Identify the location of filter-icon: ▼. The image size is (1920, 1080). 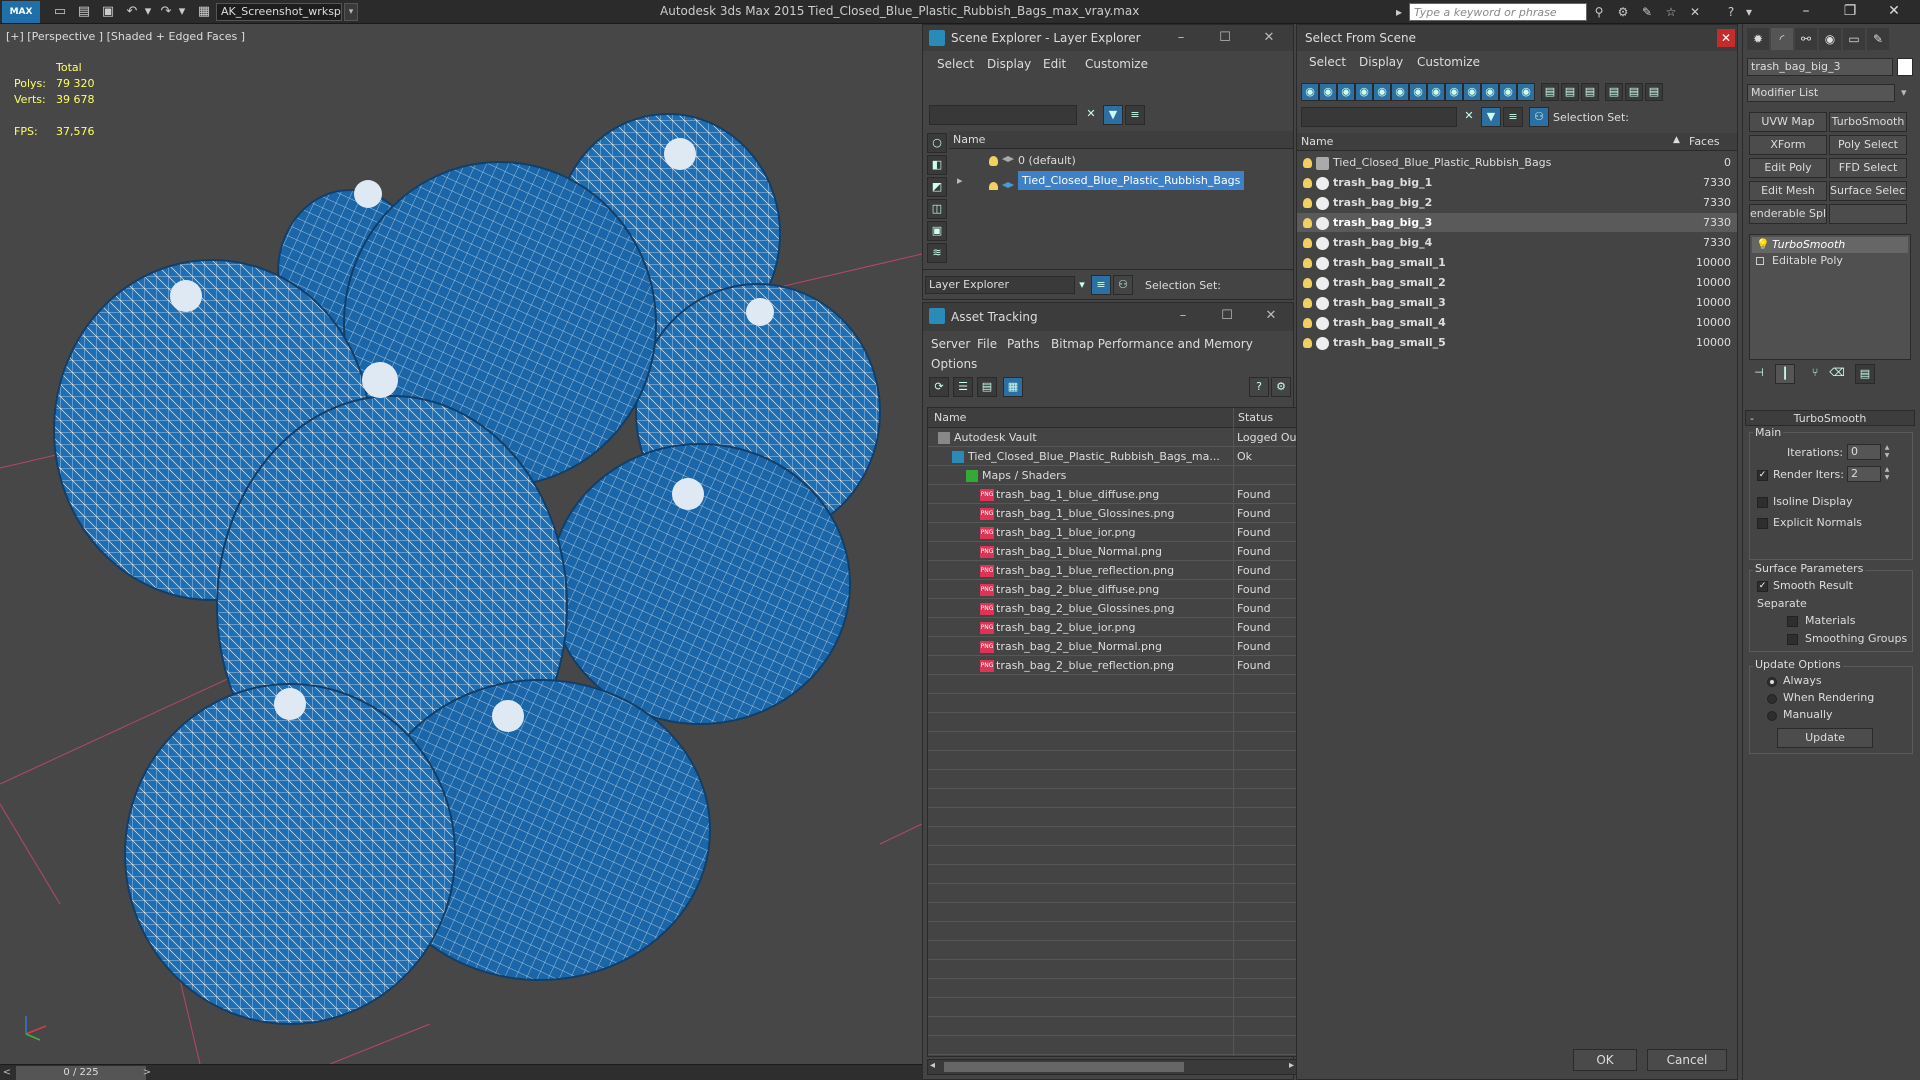
(1113, 115).